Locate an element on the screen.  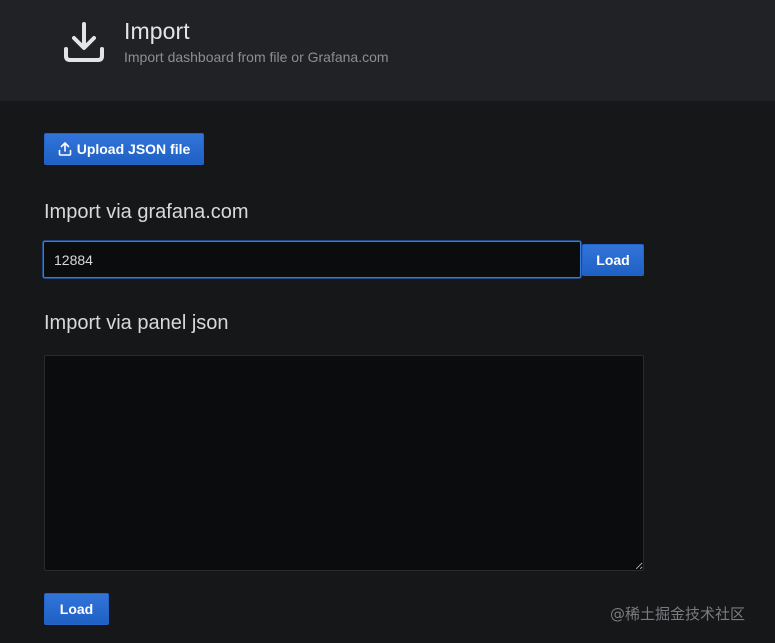
upload-json-label: Upload JSON file is located at coordinates (133, 149).